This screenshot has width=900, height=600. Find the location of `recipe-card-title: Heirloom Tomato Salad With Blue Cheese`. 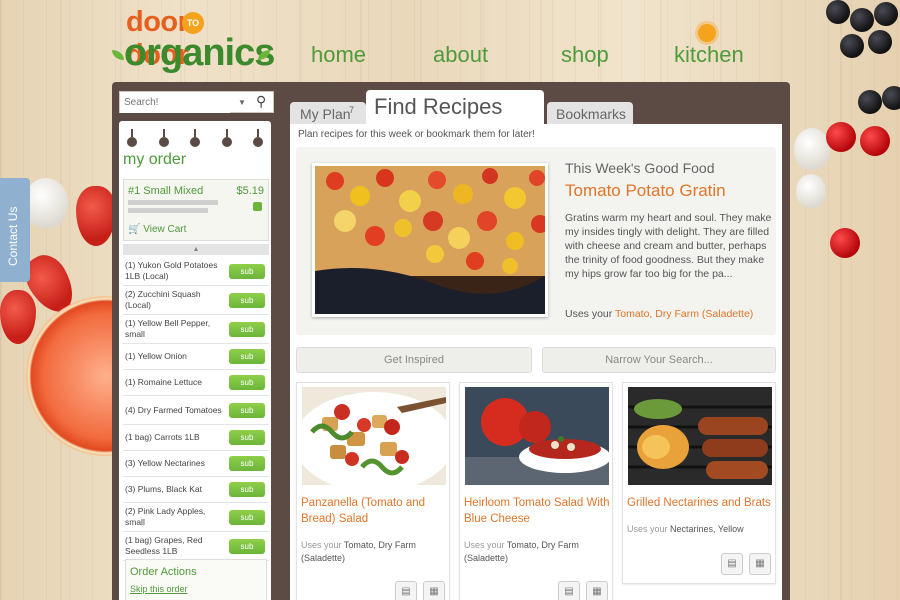

recipe-card-title: Heirloom Tomato Salad With Blue Cheese is located at coordinates (538, 511).